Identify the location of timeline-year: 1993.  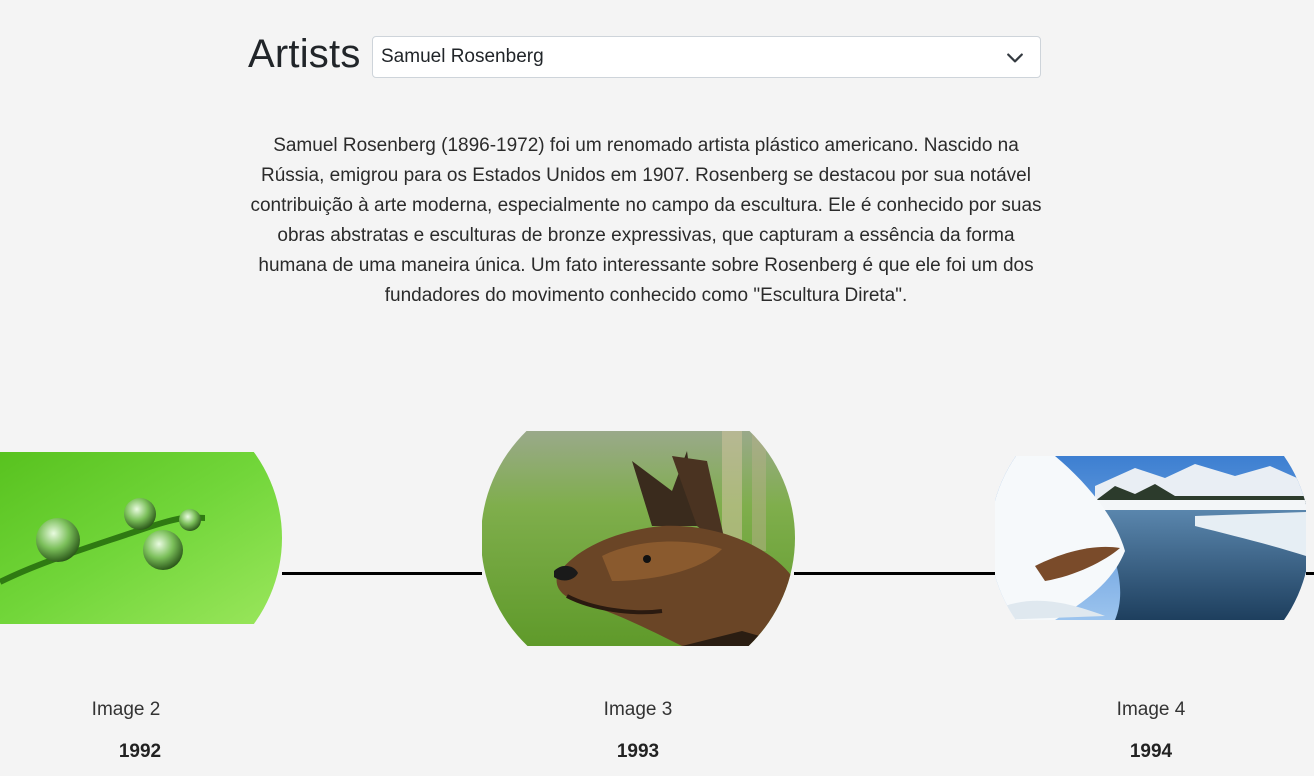
(638, 751).